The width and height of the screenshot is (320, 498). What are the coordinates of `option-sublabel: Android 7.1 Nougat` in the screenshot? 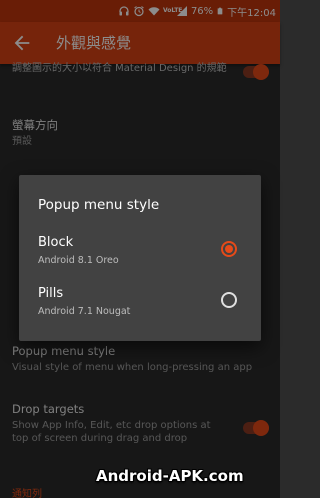 It's located at (84, 311).